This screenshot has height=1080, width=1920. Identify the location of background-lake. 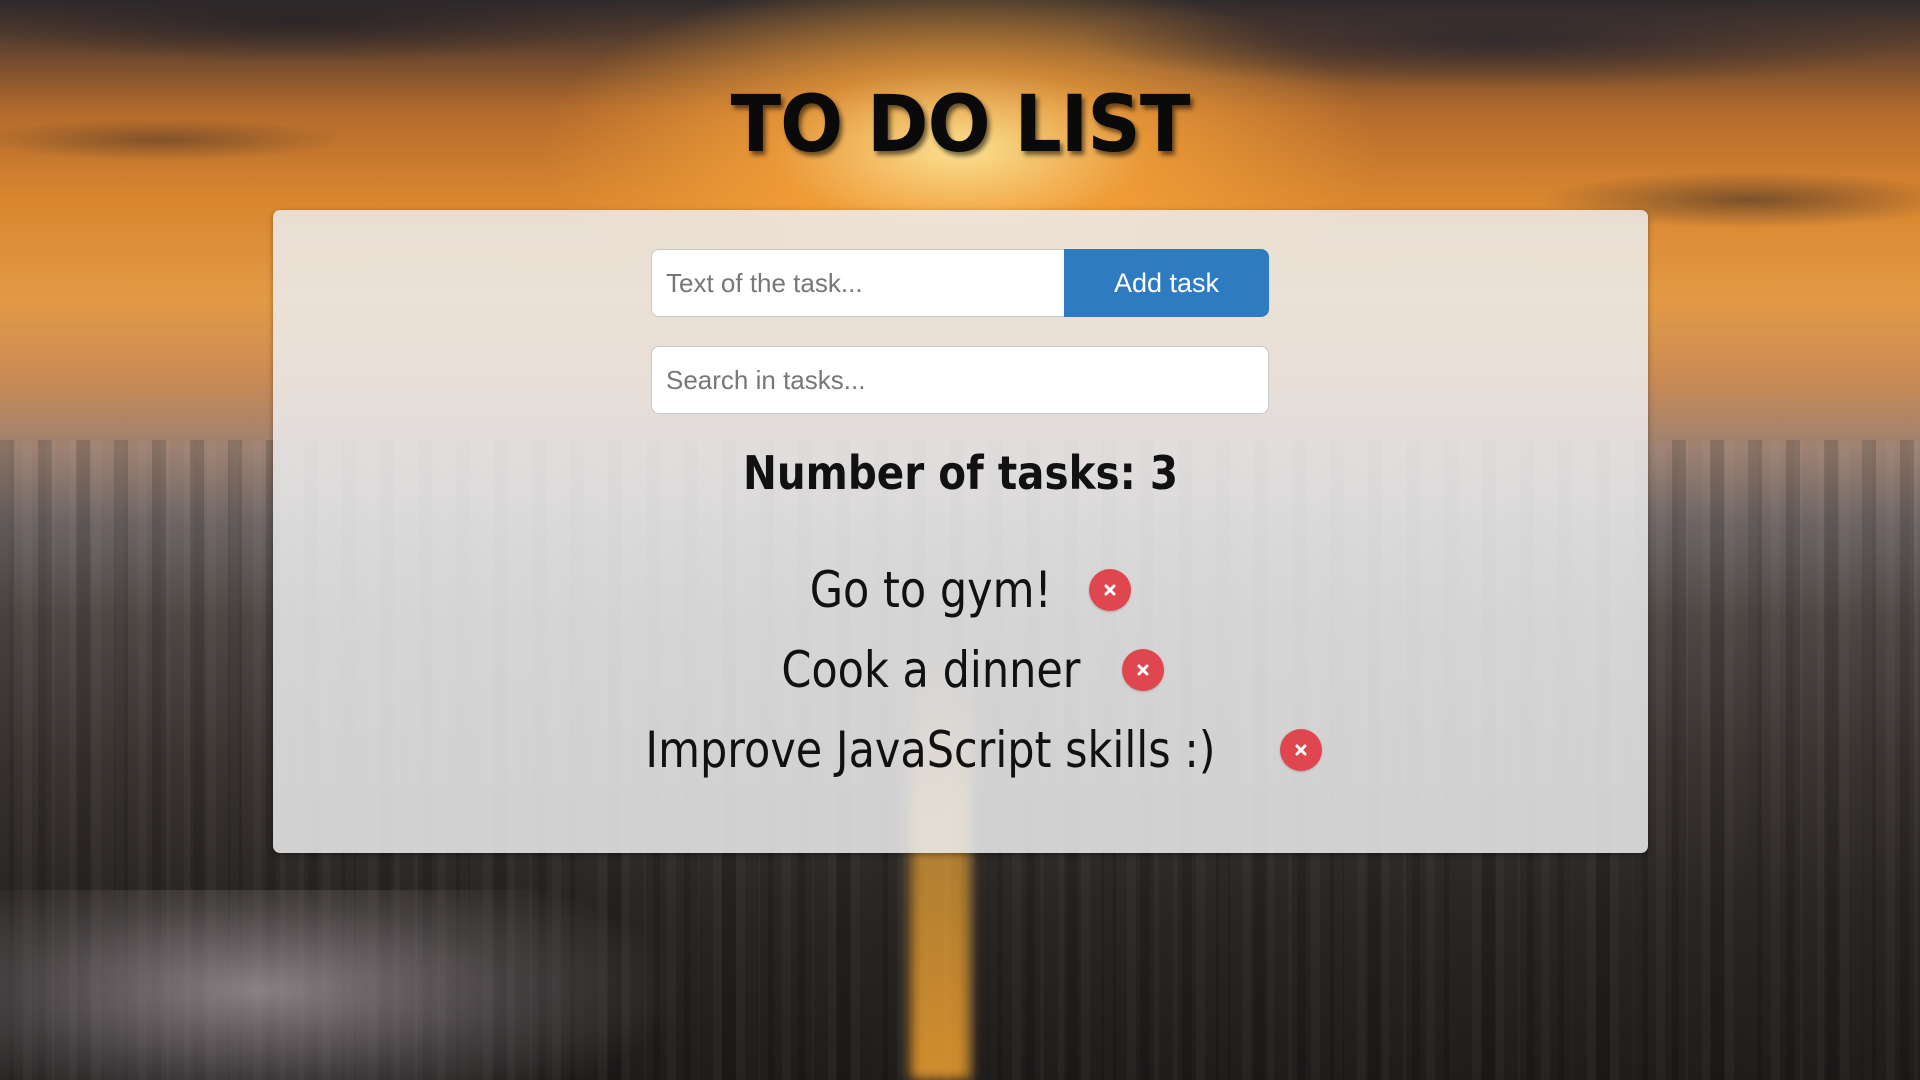
(350, 985).